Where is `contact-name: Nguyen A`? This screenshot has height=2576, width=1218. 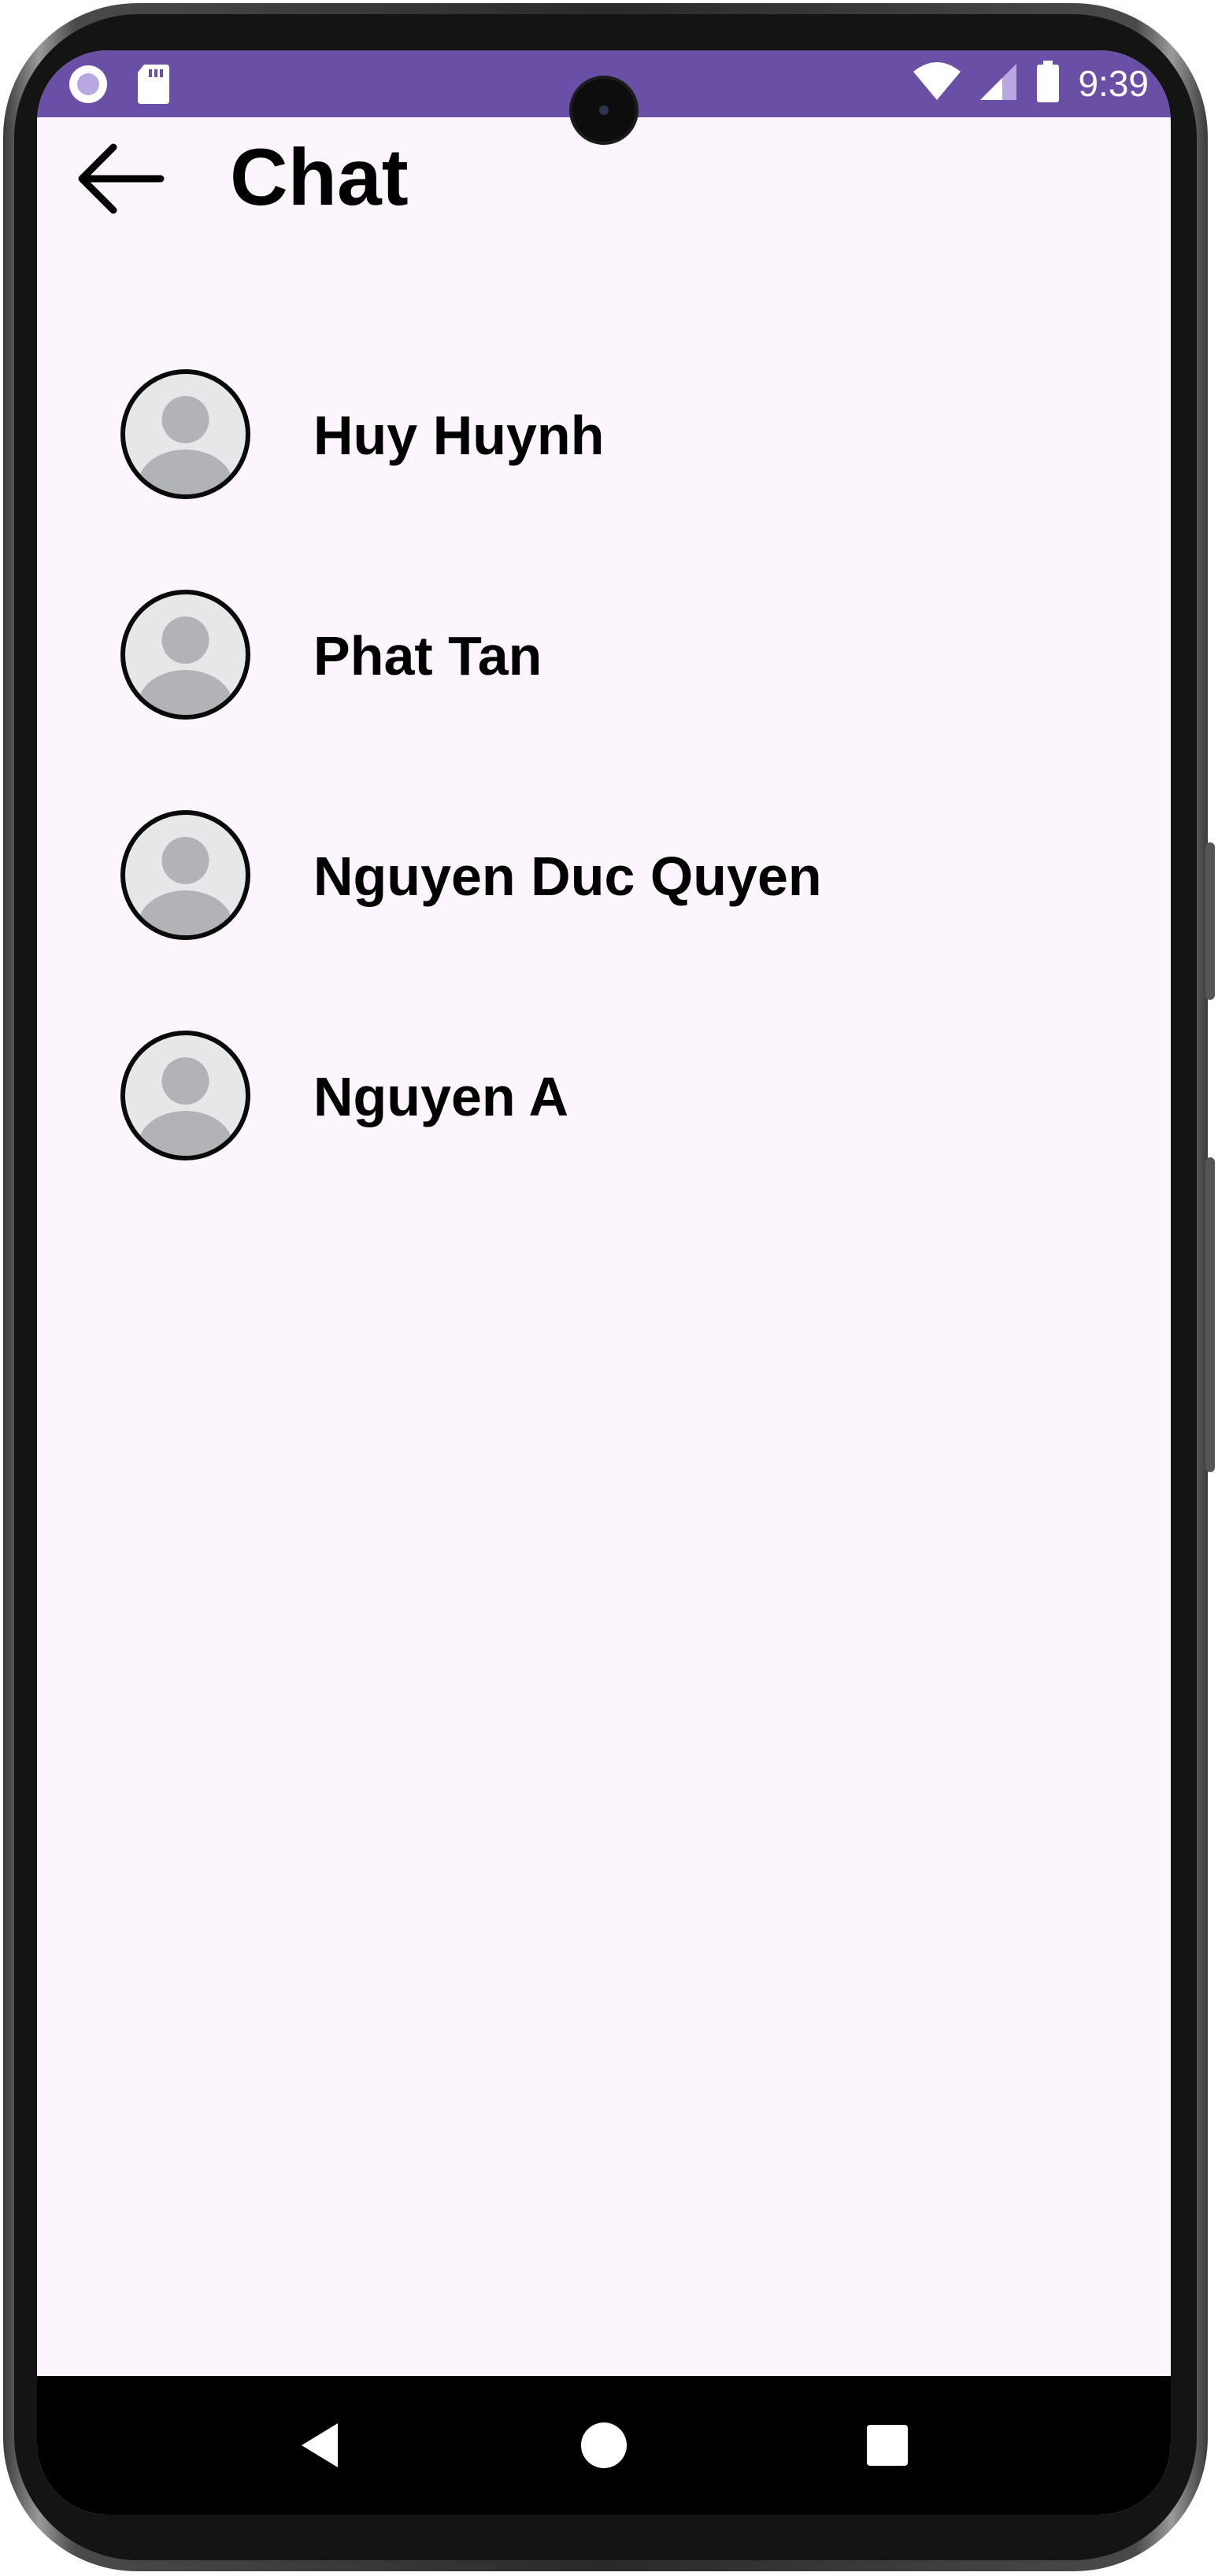 contact-name: Nguyen A is located at coordinates (441, 1096).